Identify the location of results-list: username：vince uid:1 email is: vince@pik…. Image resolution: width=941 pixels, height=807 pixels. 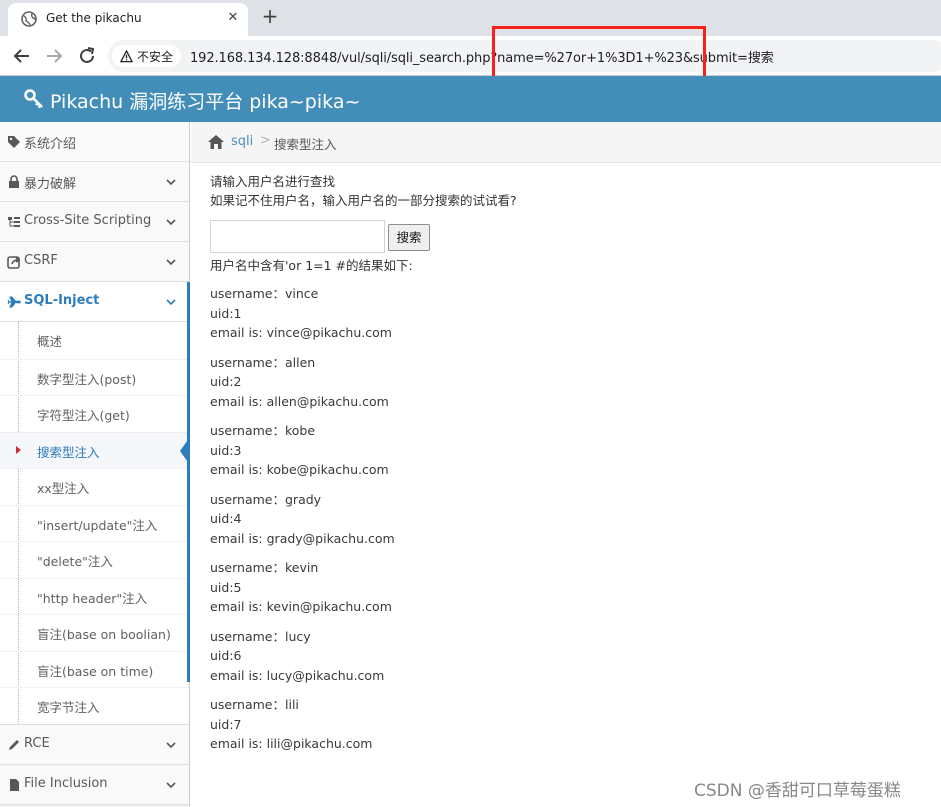
(302, 524).